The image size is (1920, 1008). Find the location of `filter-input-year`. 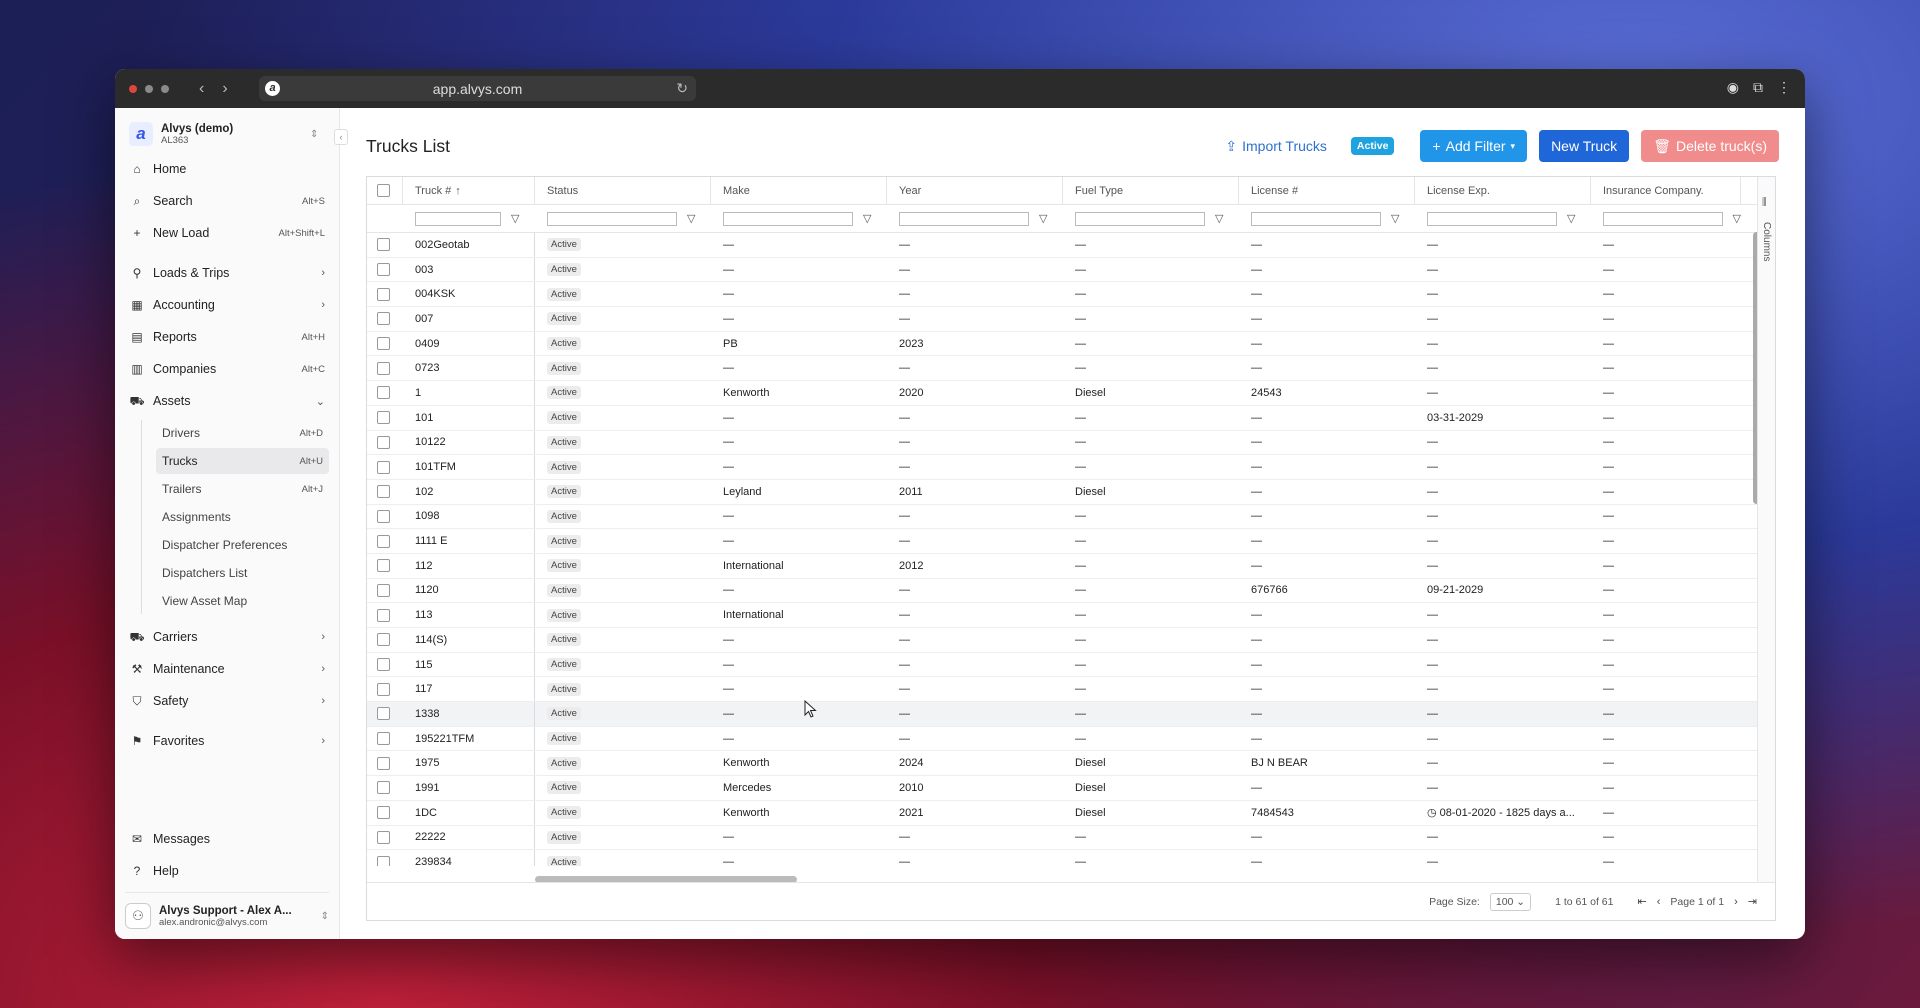

filter-input-year is located at coordinates (964, 218).